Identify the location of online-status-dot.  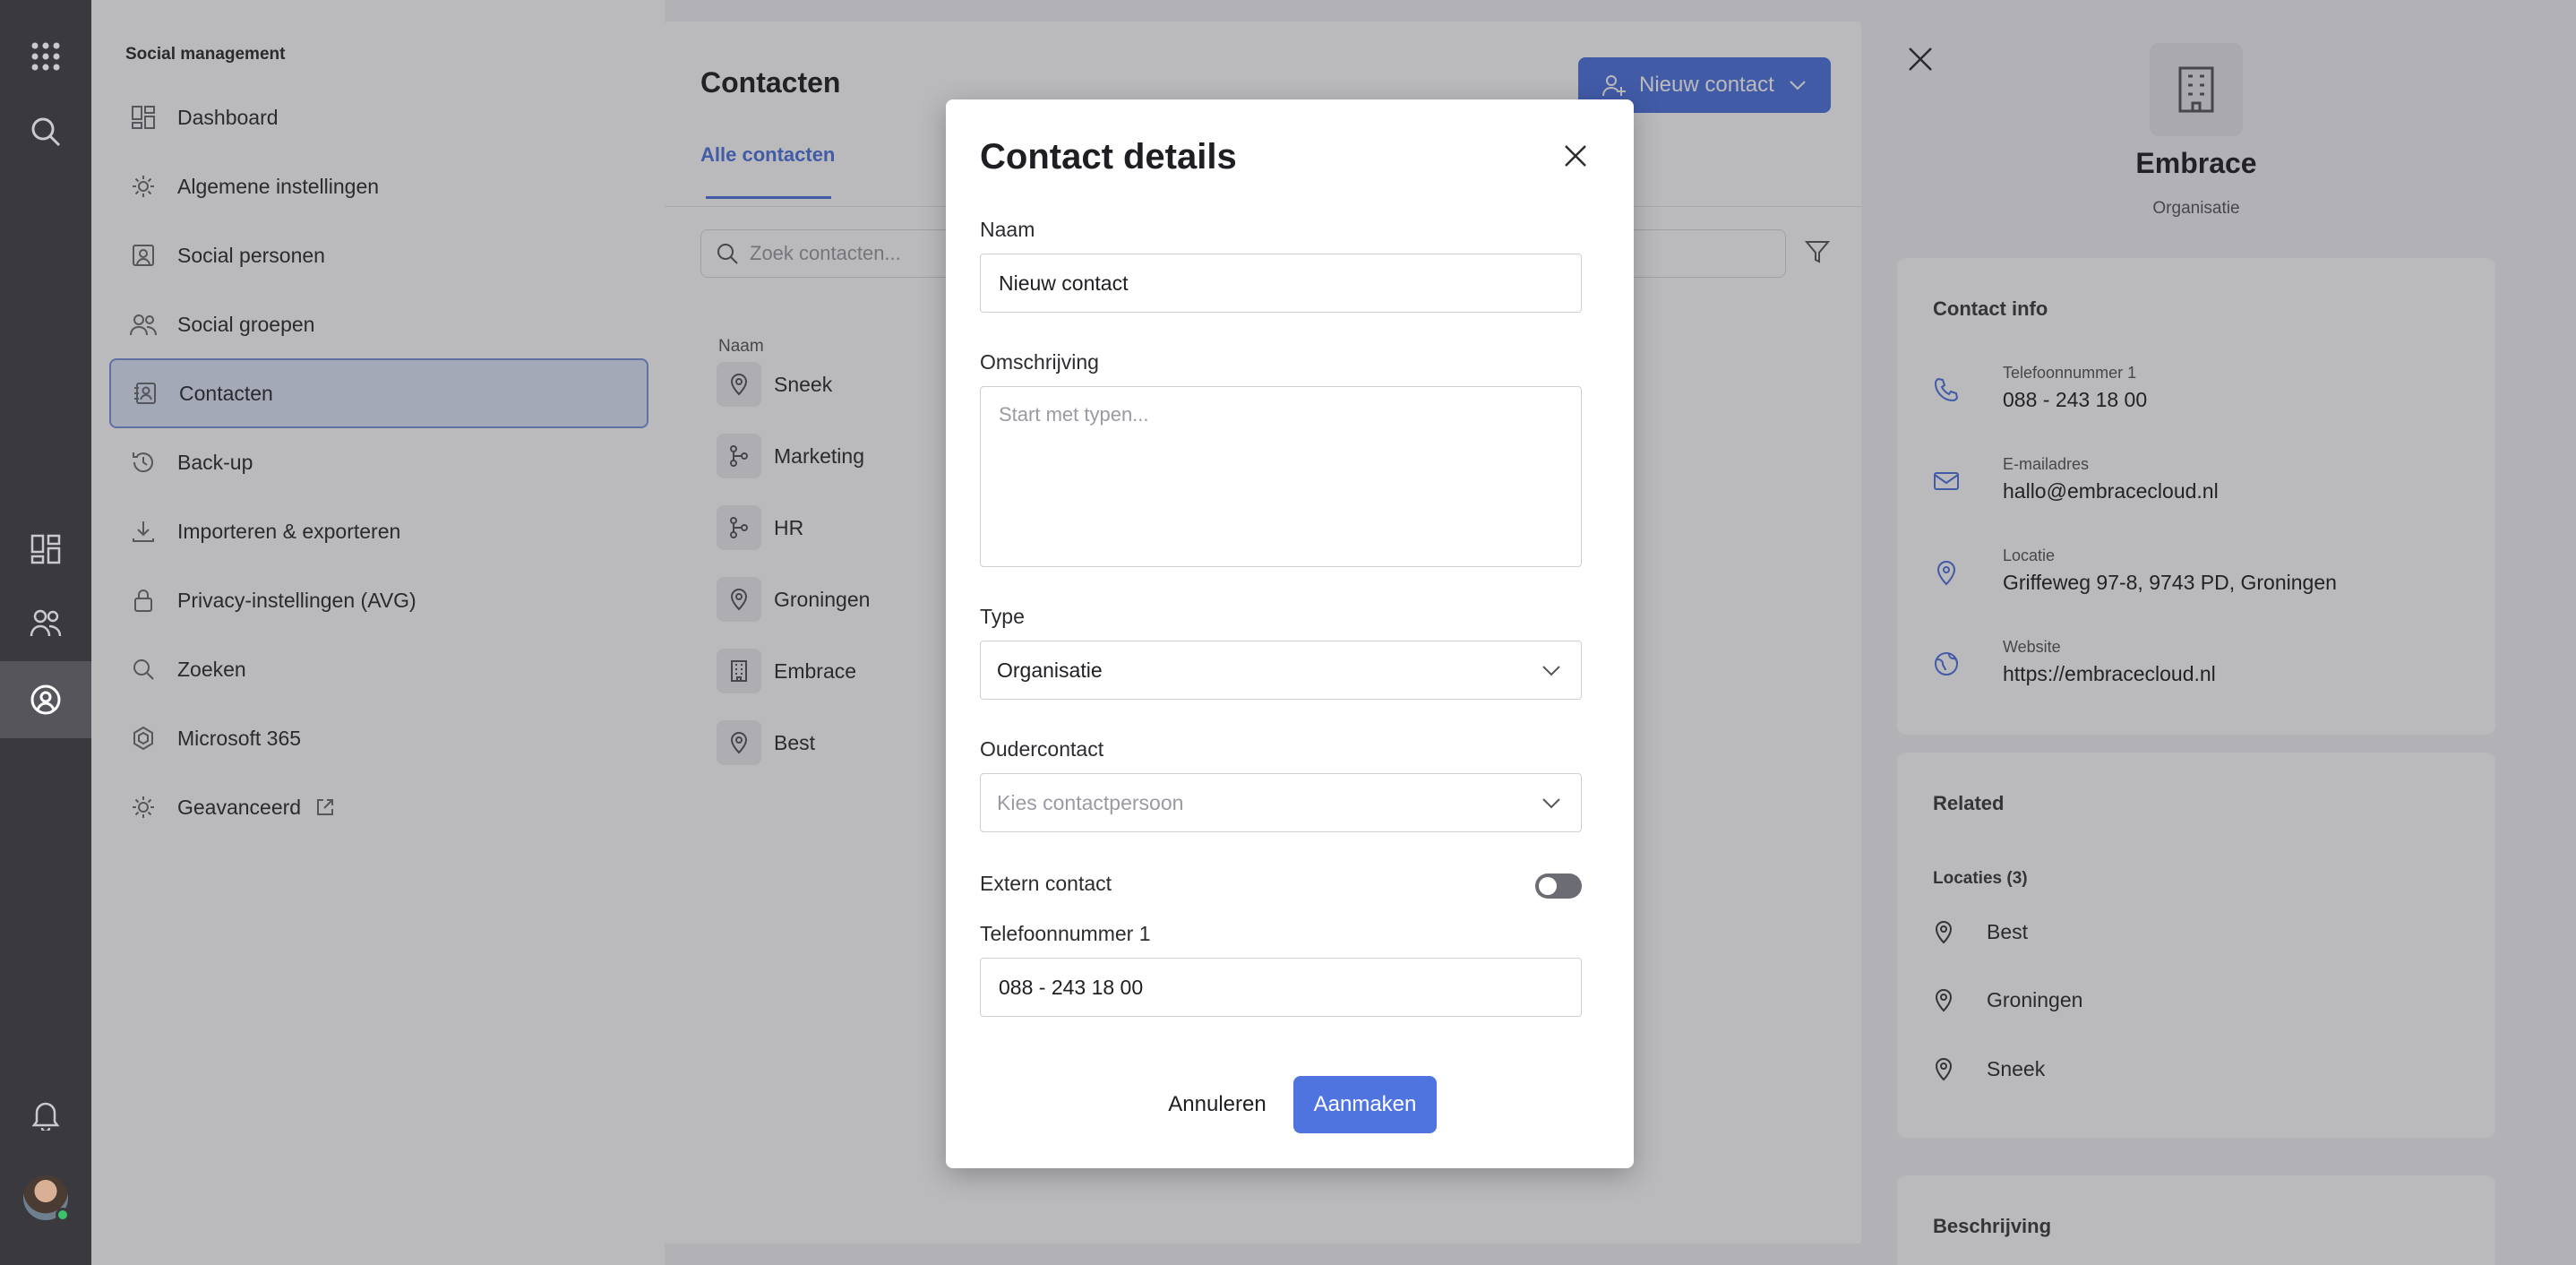
(63, 1215).